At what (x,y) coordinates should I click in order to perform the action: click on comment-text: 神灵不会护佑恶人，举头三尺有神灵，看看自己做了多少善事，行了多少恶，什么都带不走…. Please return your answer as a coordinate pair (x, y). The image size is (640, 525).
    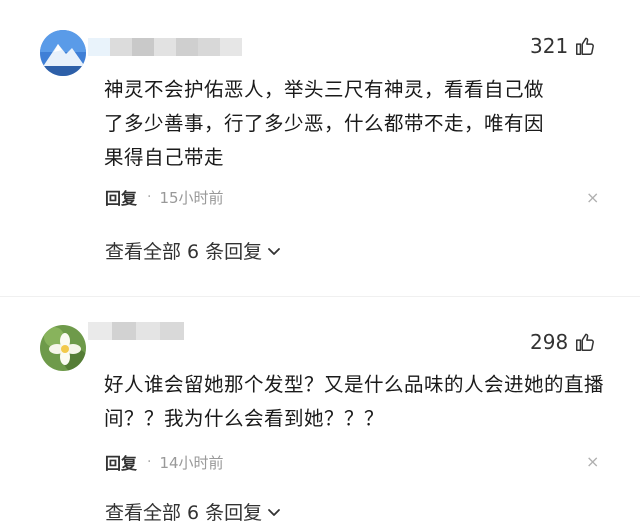
    Looking at the image, I should click on (324, 123).